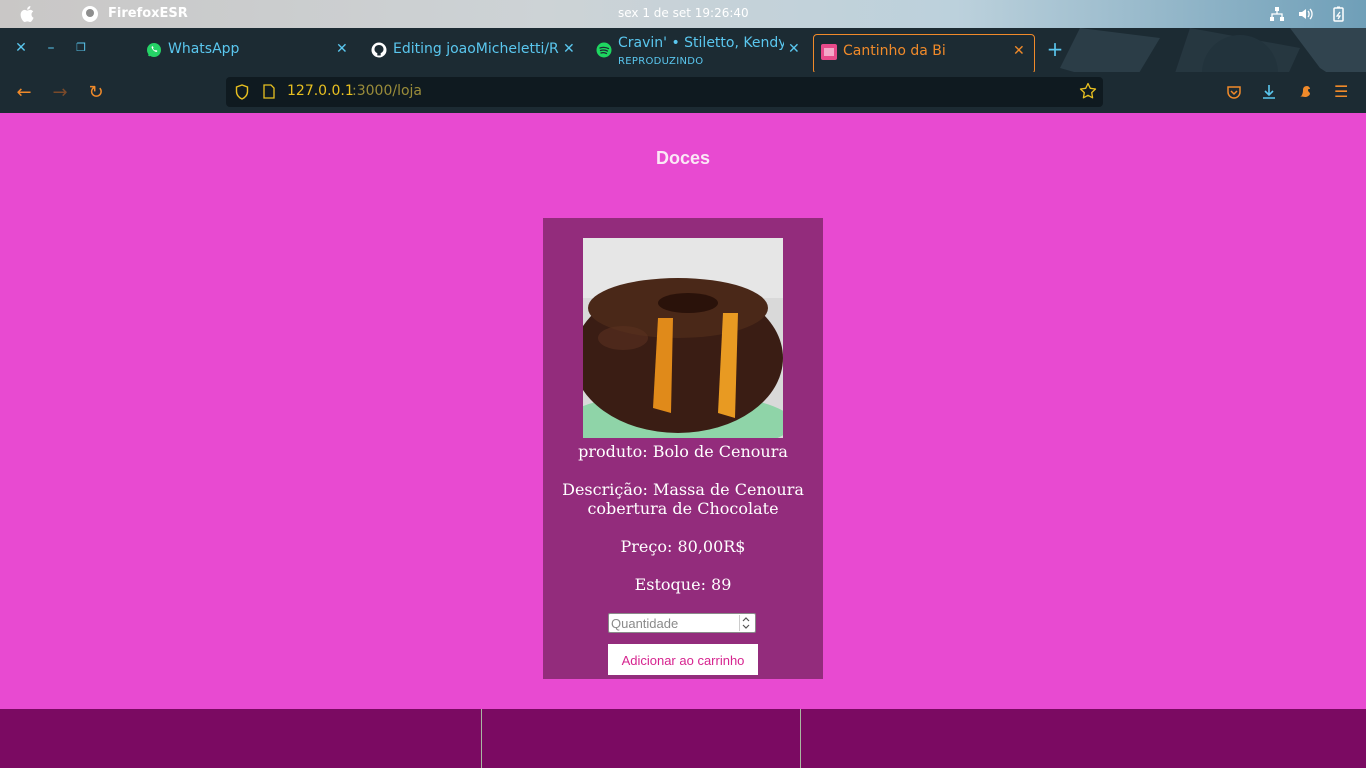  Describe the element at coordinates (661, 61) in the screenshot. I see `tab-playing-status: REPRODUZINDO` at that location.